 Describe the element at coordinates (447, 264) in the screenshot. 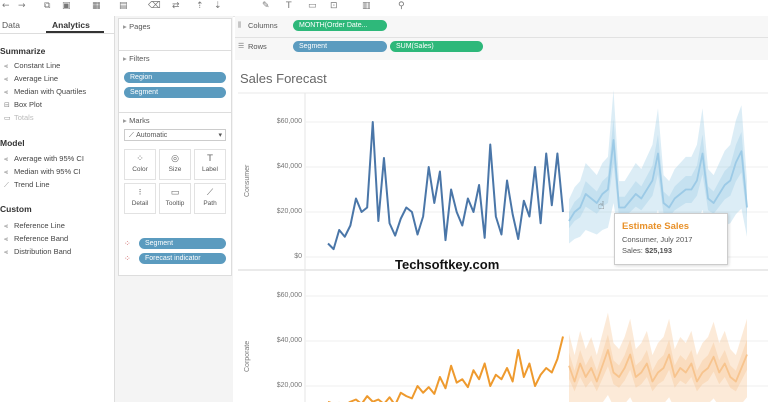

I see `watermark: Techsoftkey.com` at that location.